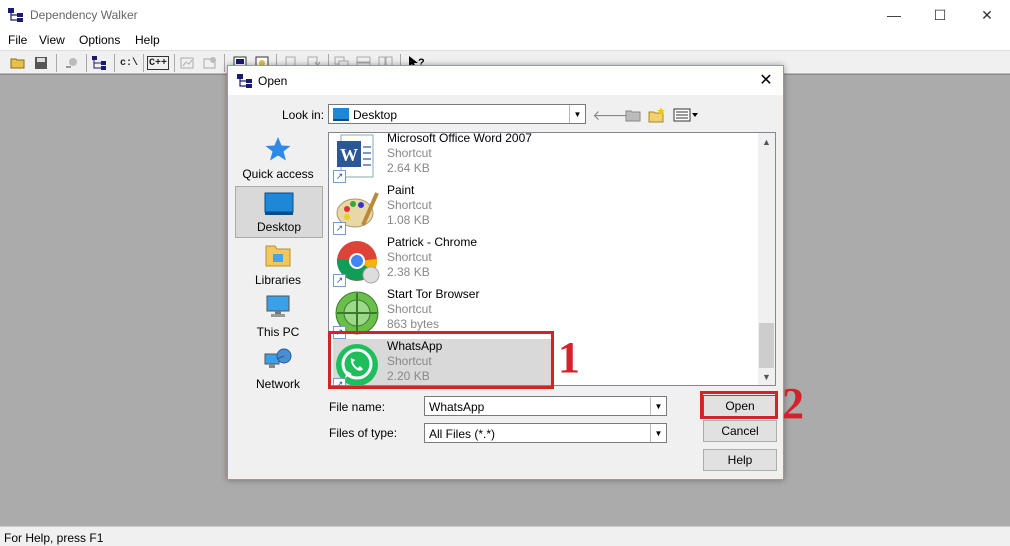  Describe the element at coordinates (740, 460) in the screenshot. I see `help-button: Help` at that location.